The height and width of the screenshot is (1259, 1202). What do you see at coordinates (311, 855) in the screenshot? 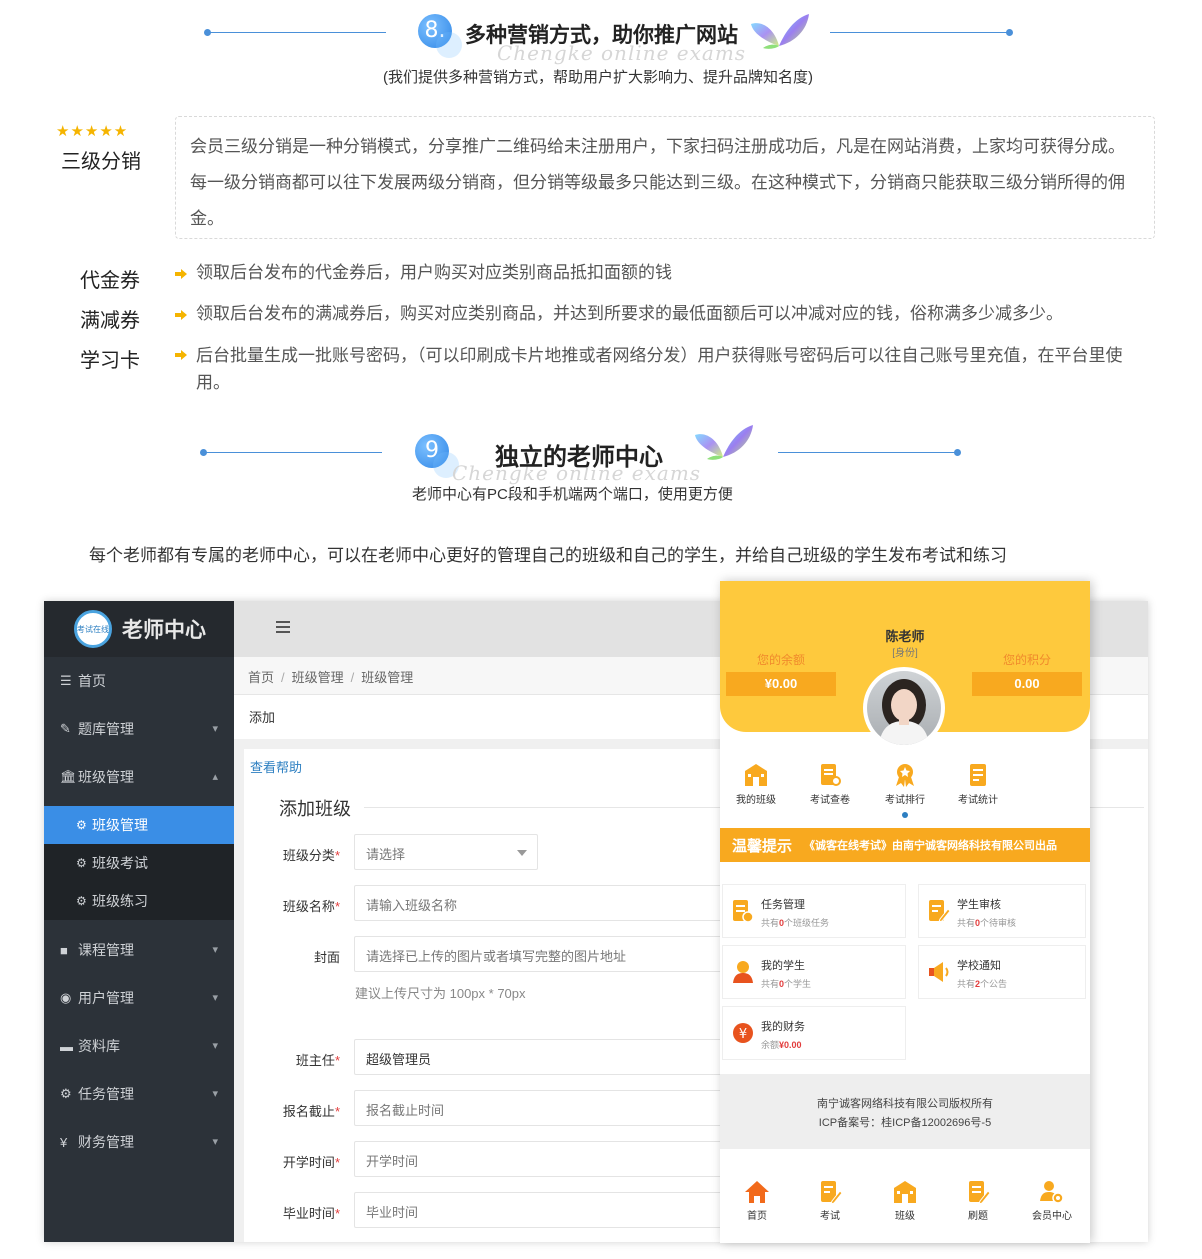
I see `field-label-category: 班级分类*` at bounding box center [311, 855].